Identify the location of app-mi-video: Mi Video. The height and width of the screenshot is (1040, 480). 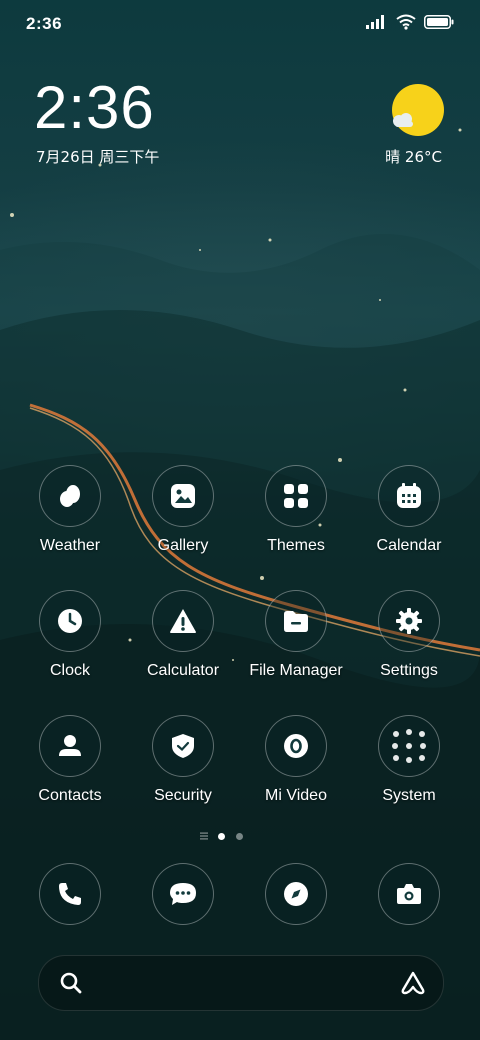
(296, 760).